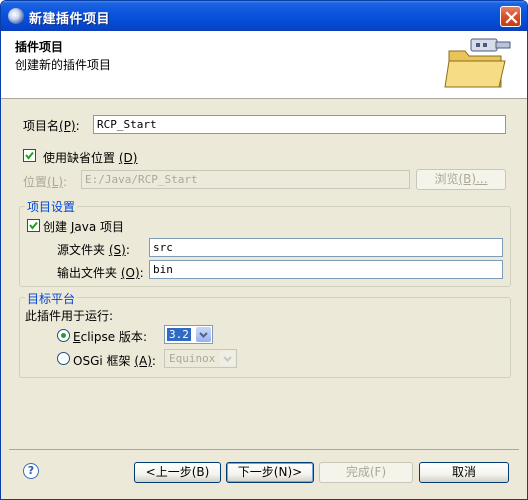 The width and height of the screenshot is (528, 500). Describe the element at coordinates (63, 358) in the screenshot. I see `osgi-framework-radio` at that location.